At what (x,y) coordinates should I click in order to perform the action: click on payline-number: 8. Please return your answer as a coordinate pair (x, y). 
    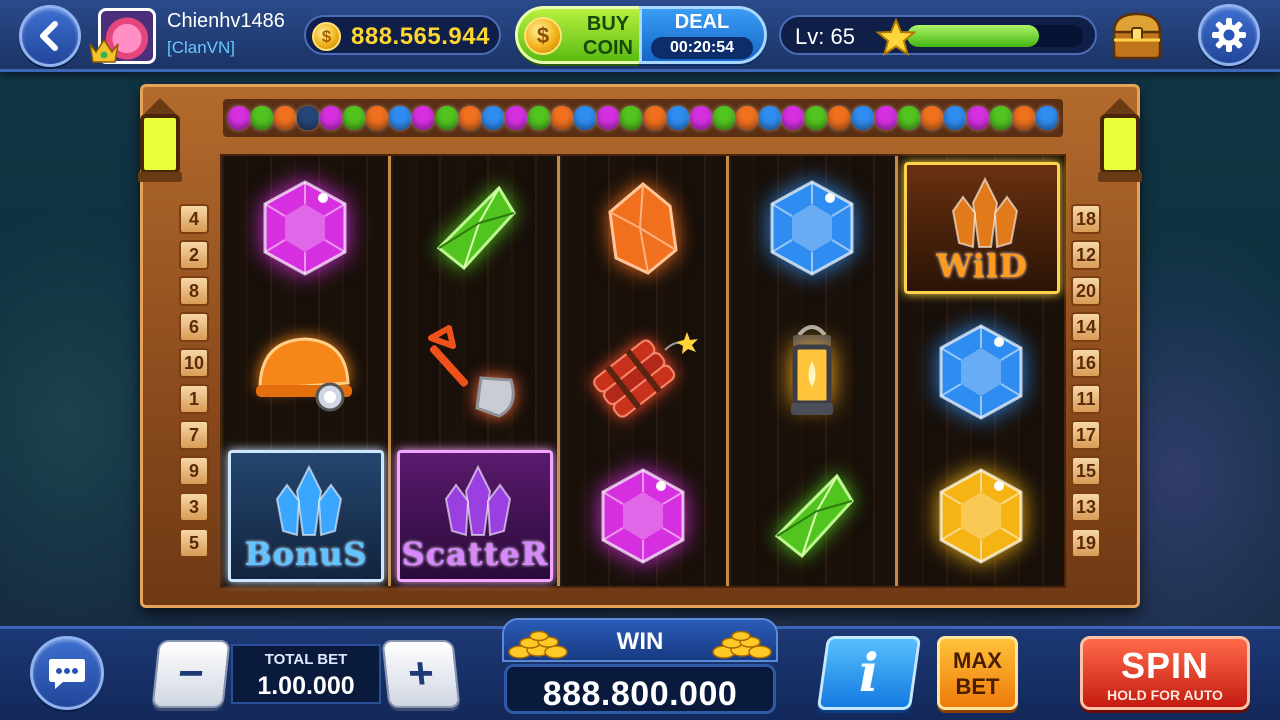
    Looking at the image, I should click on (194, 291).